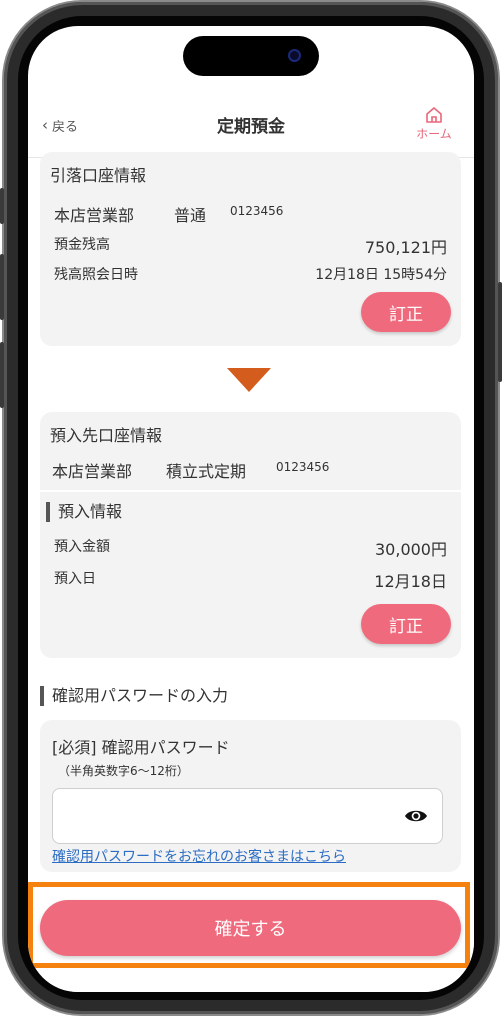  I want to click on deposit-branch: 本店営業部, so click(92, 471).